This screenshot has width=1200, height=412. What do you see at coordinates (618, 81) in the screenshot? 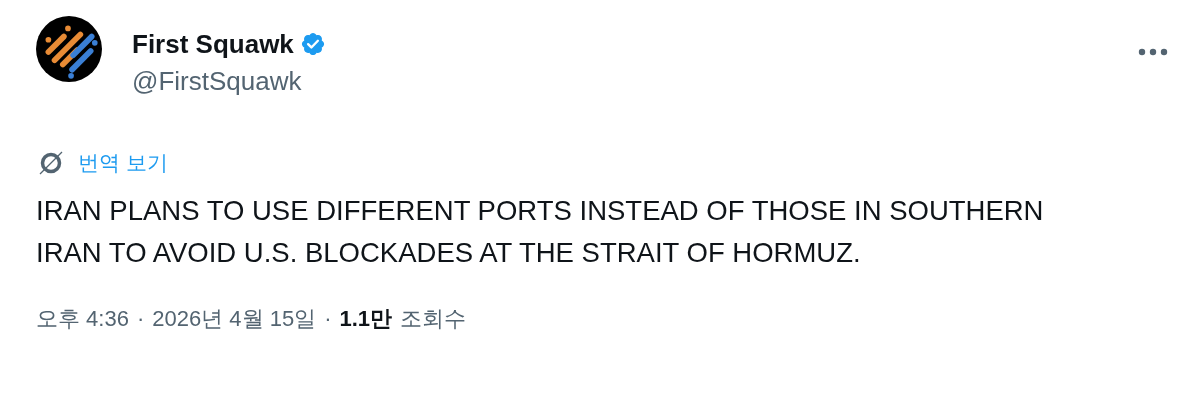
I see `author-handle: @FirstSquawk` at bounding box center [618, 81].